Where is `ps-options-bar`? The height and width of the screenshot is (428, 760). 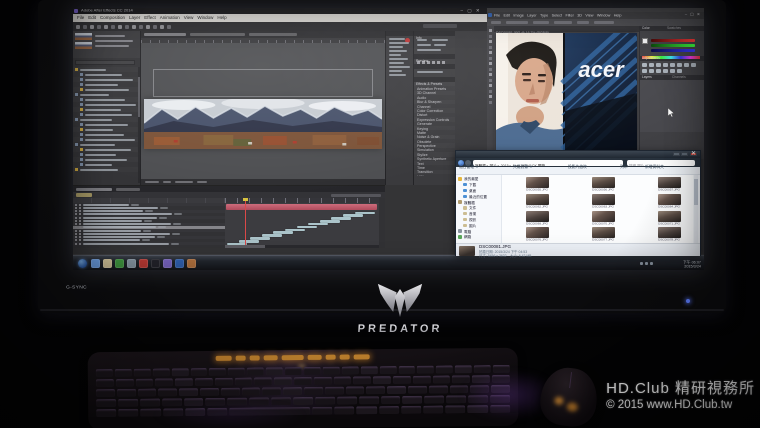
ps-options-bar is located at coordinates (595, 22).